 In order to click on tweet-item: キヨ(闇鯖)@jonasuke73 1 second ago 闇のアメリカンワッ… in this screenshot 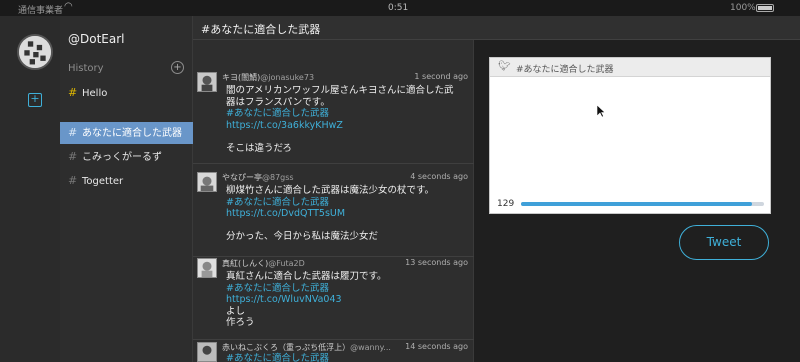, I will do `click(333, 116)`.